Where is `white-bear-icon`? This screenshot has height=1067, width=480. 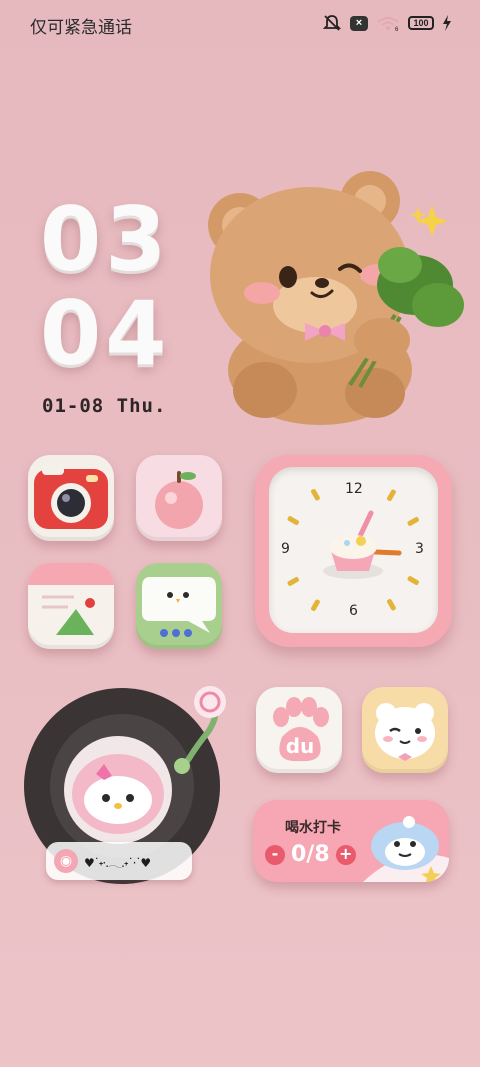 white-bear-icon is located at coordinates (405, 732).